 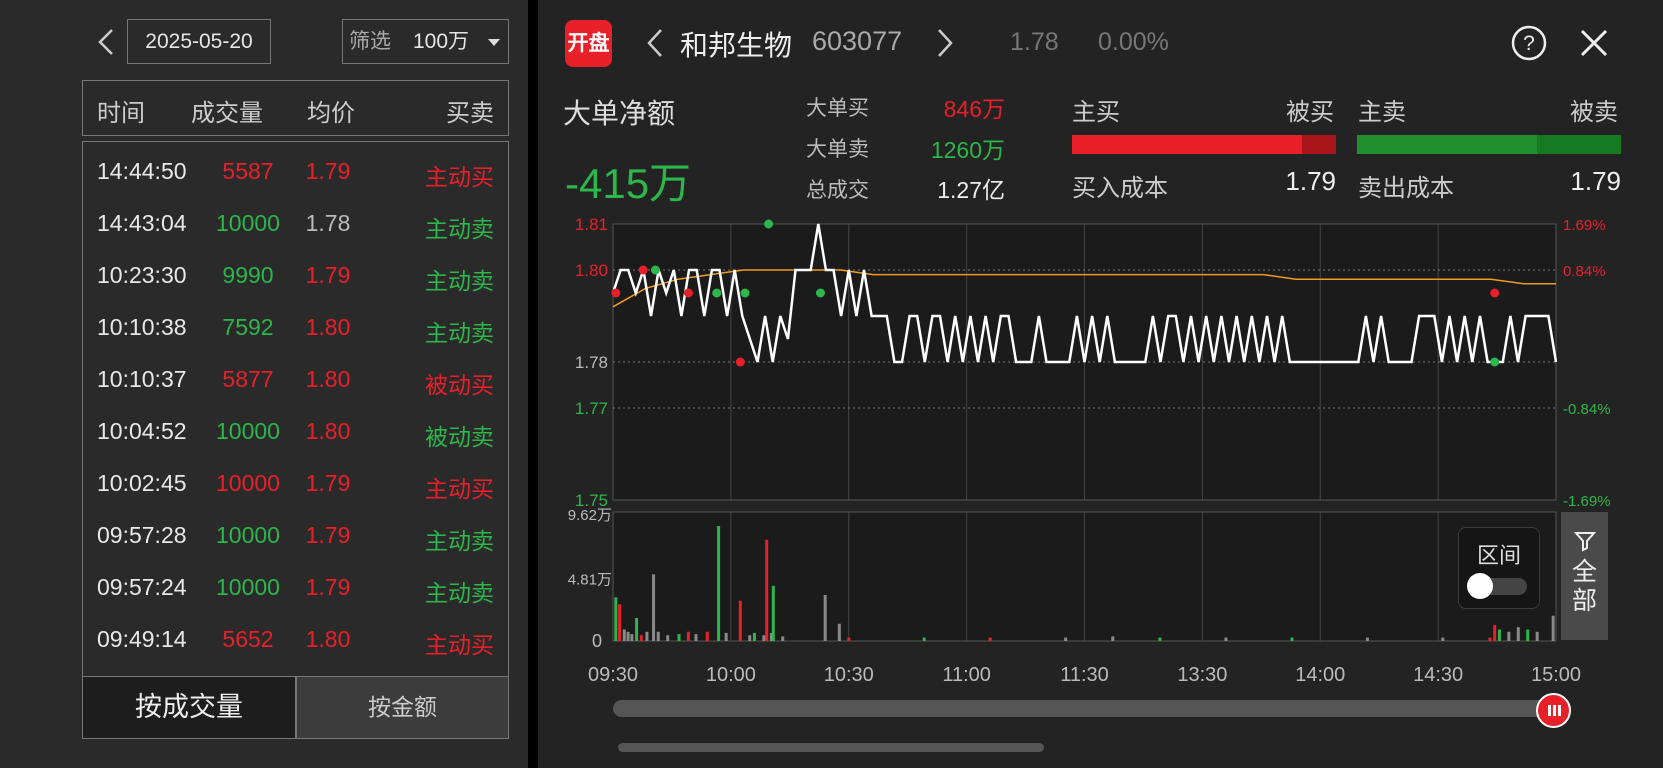 I want to click on side-filter-button: 全部, so click(x=1584, y=576).